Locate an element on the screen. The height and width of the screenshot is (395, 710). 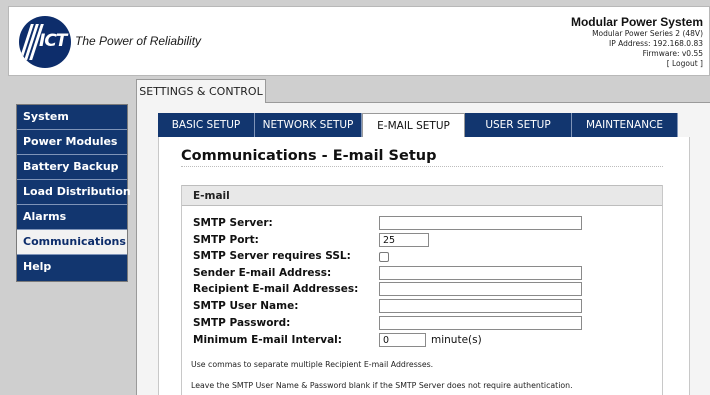
page-title: Communications - E-mail Setup is located at coordinates (309, 156).